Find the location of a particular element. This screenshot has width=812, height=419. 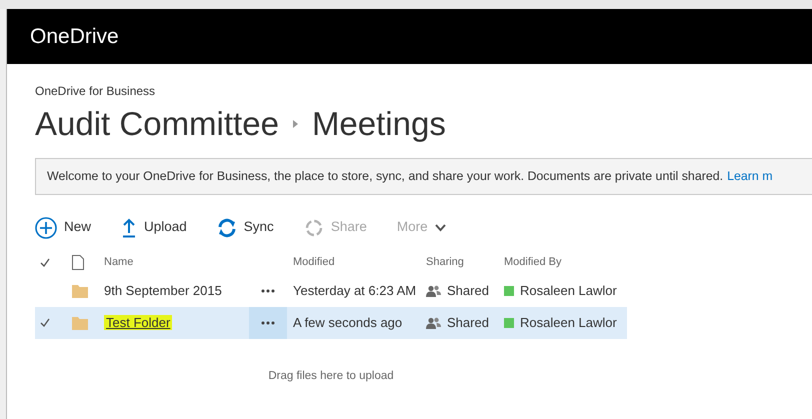

column-header: Modified is located at coordinates (314, 262).